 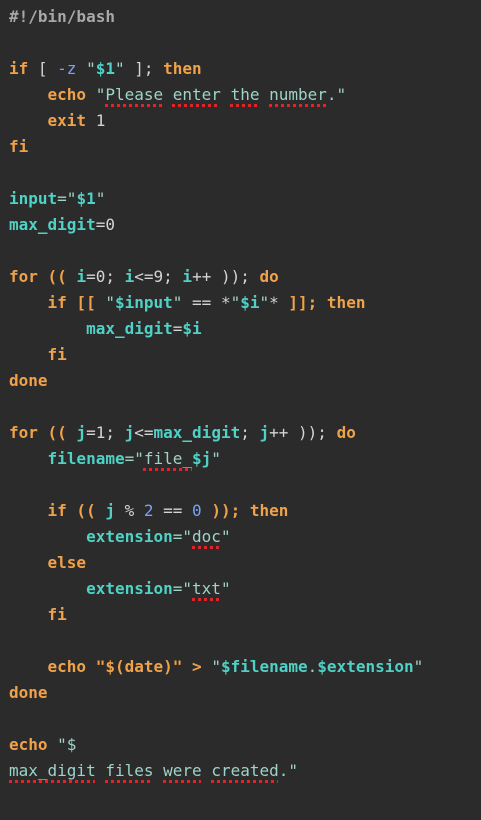 What do you see at coordinates (148, 510) in the screenshot?
I see `code-token: 2` at bounding box center [148, 510].